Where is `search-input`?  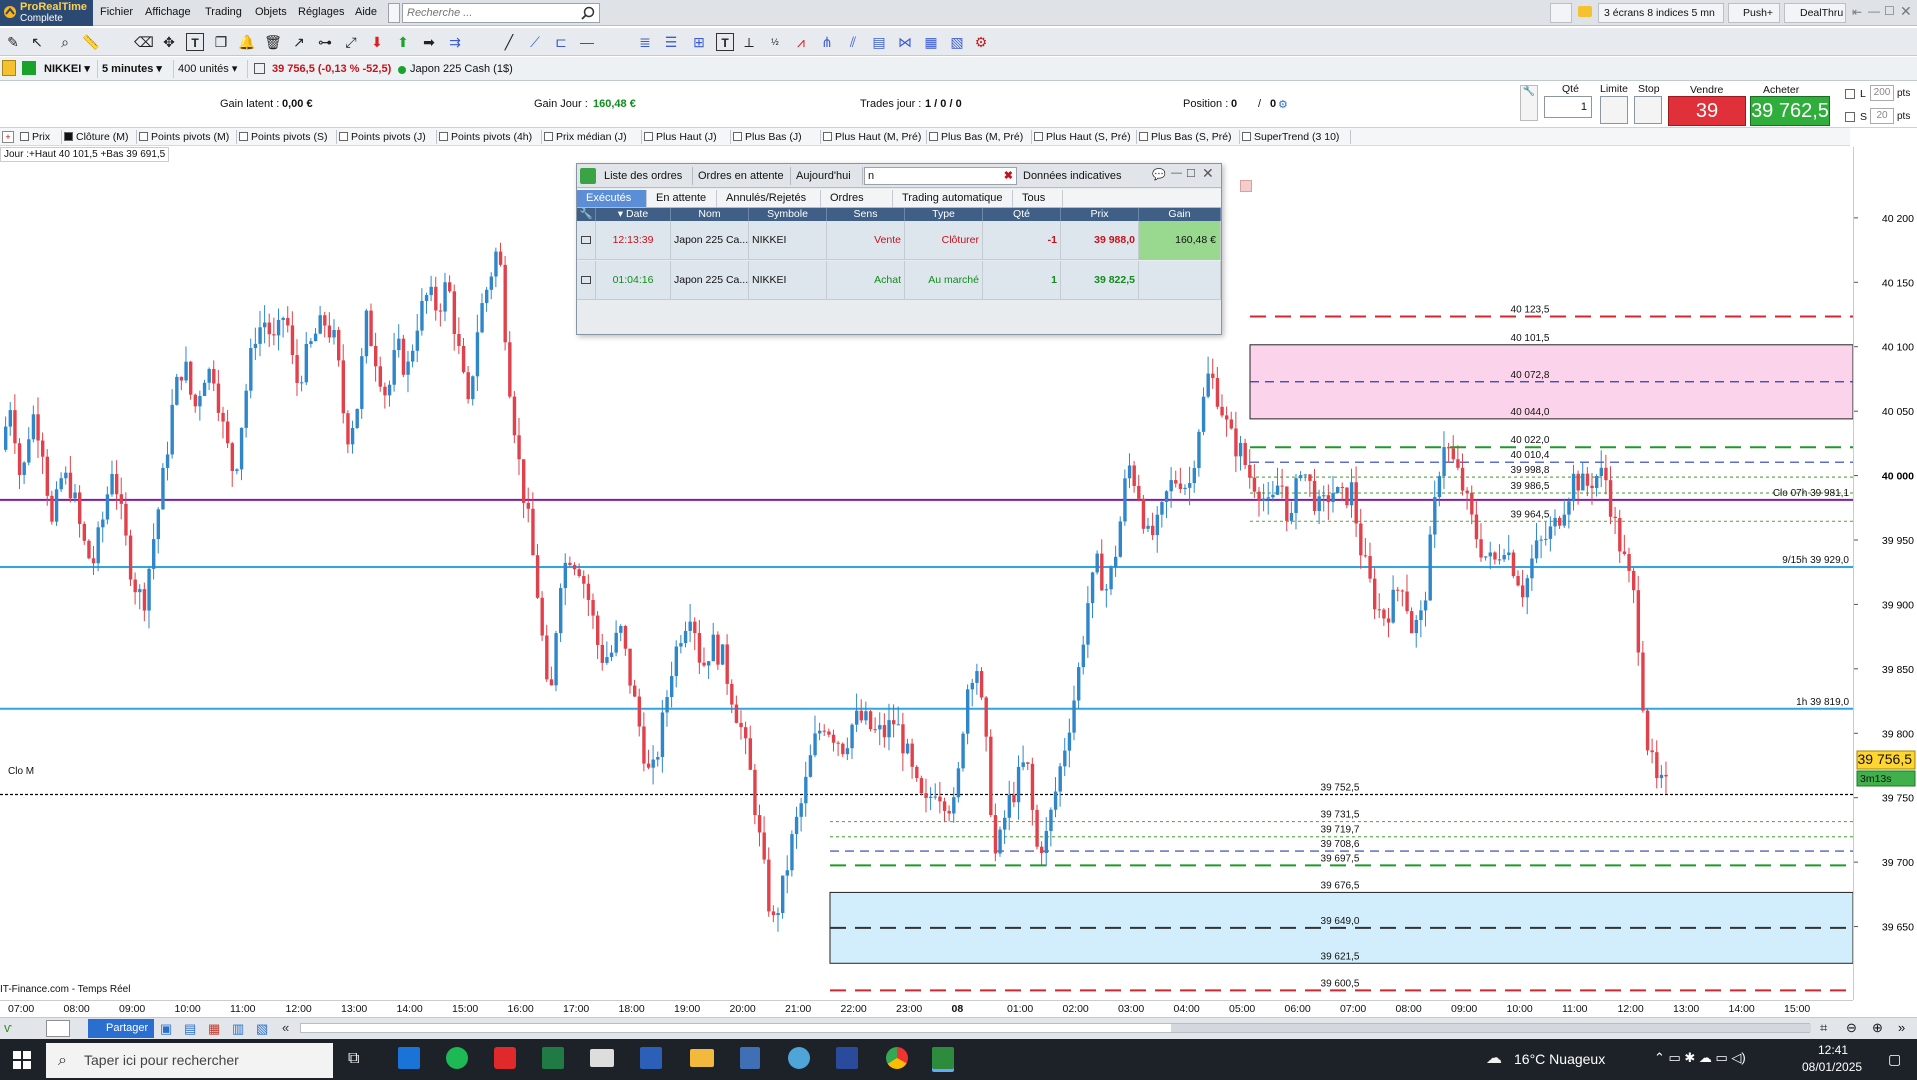
search-input is located at coordinates (488, 13).